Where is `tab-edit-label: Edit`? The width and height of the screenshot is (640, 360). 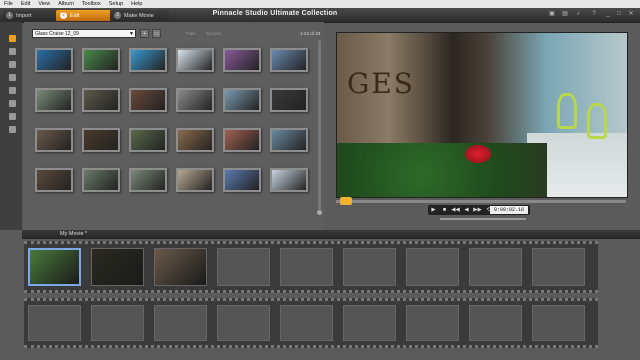 tab-edit-label: Edit is located at coordinates (75, 15).